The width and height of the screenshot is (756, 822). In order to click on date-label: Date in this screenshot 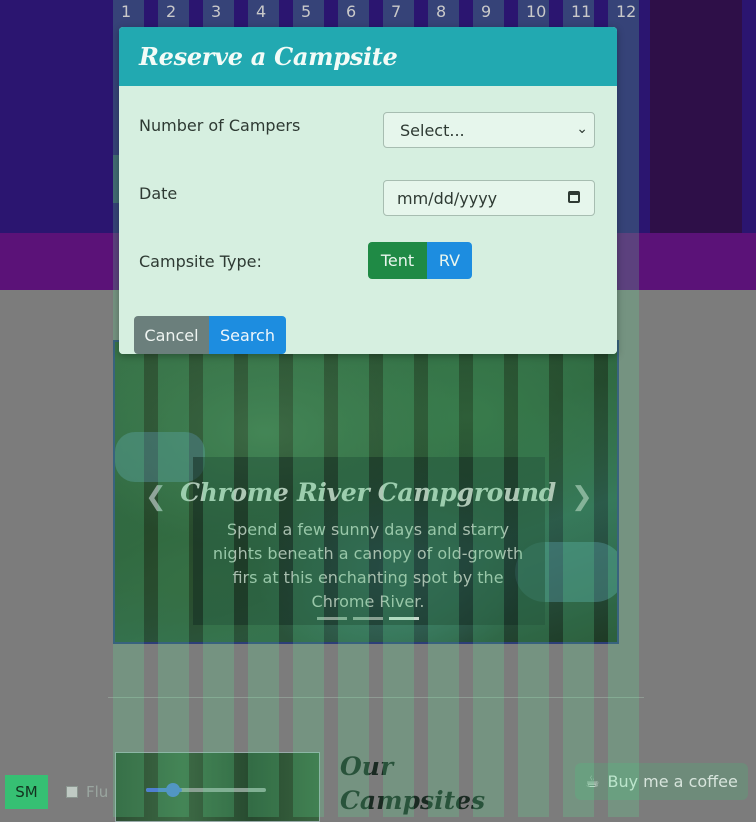, I will do `click(158, 193)`.